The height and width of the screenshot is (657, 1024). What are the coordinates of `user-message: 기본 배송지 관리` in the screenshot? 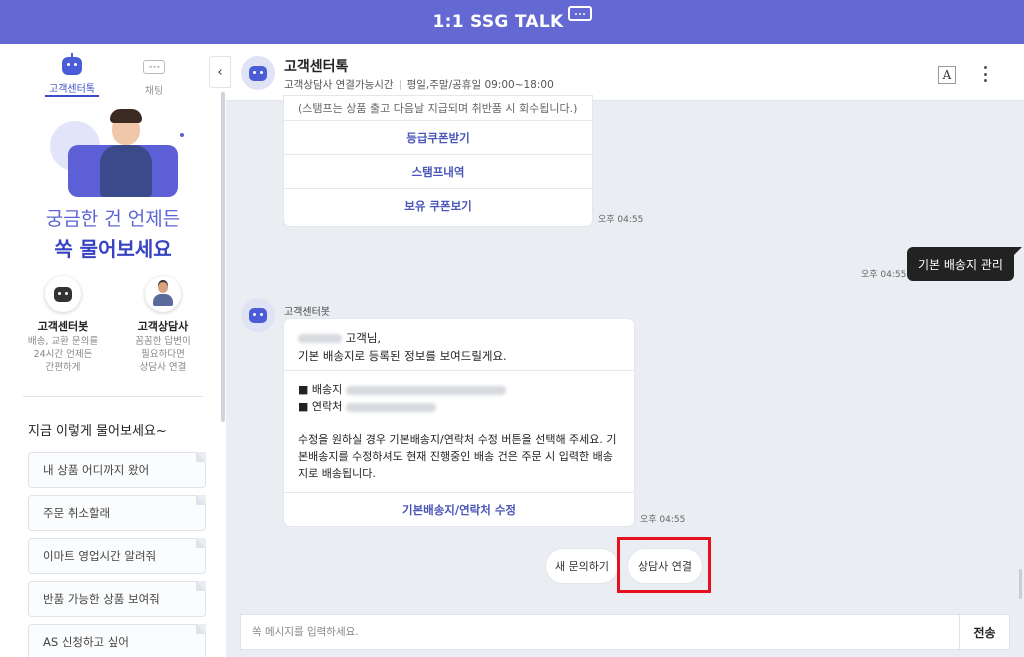 It's located at (964, 264).